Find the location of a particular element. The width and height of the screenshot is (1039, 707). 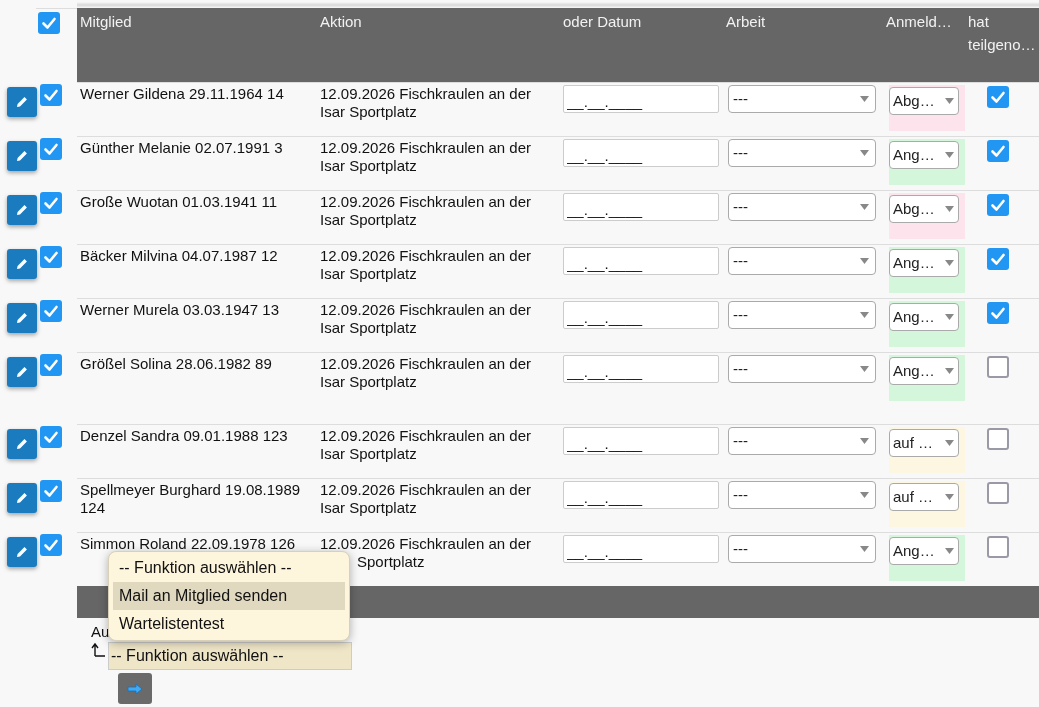

submit-button is located at coordinates (135, 688).